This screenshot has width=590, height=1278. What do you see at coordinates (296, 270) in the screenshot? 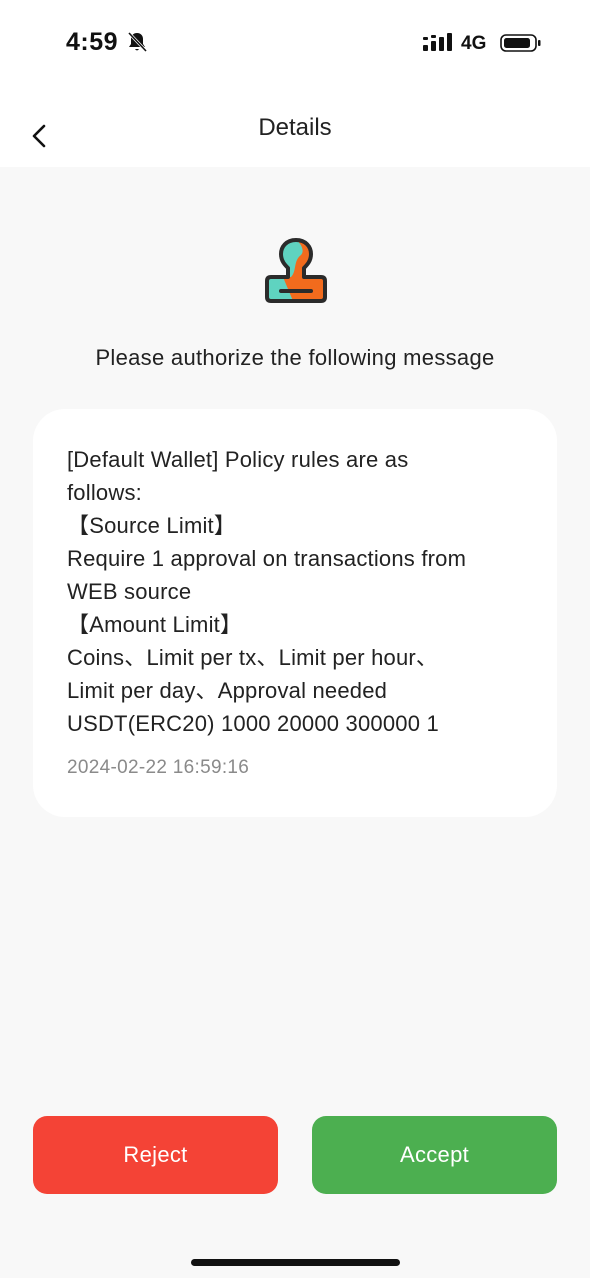
I see `stamp-icon` at bounding box center [296, 270].